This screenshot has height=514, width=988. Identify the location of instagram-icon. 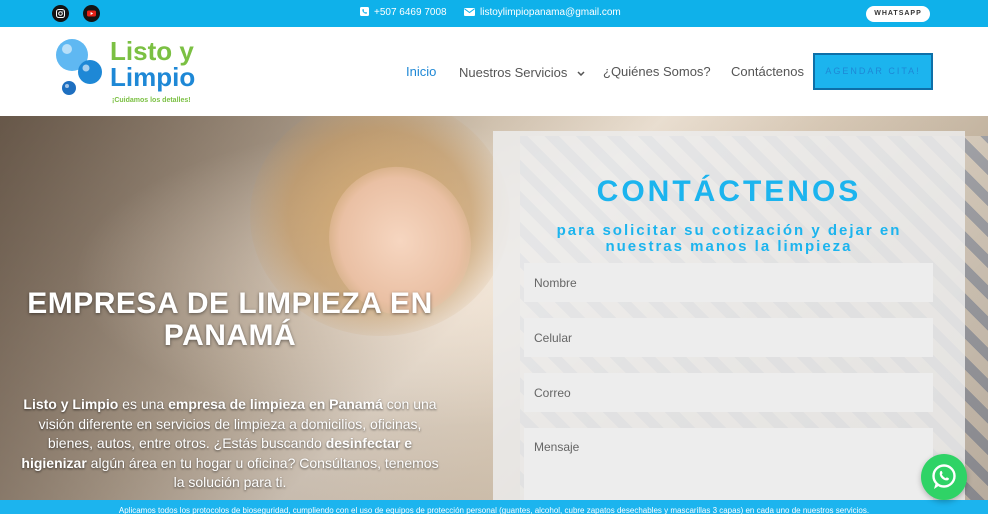
(60, 13).